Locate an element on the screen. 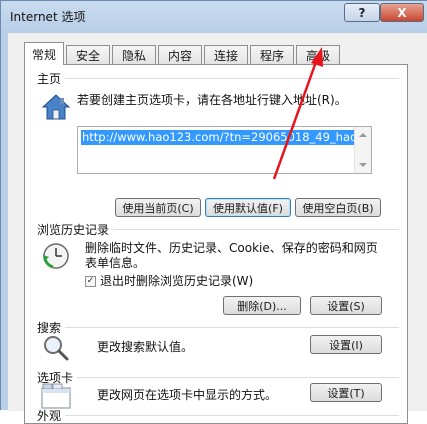 This screenshot has height=424, width=427. annotation-arrow-icon is located at coordinates (297, 113).